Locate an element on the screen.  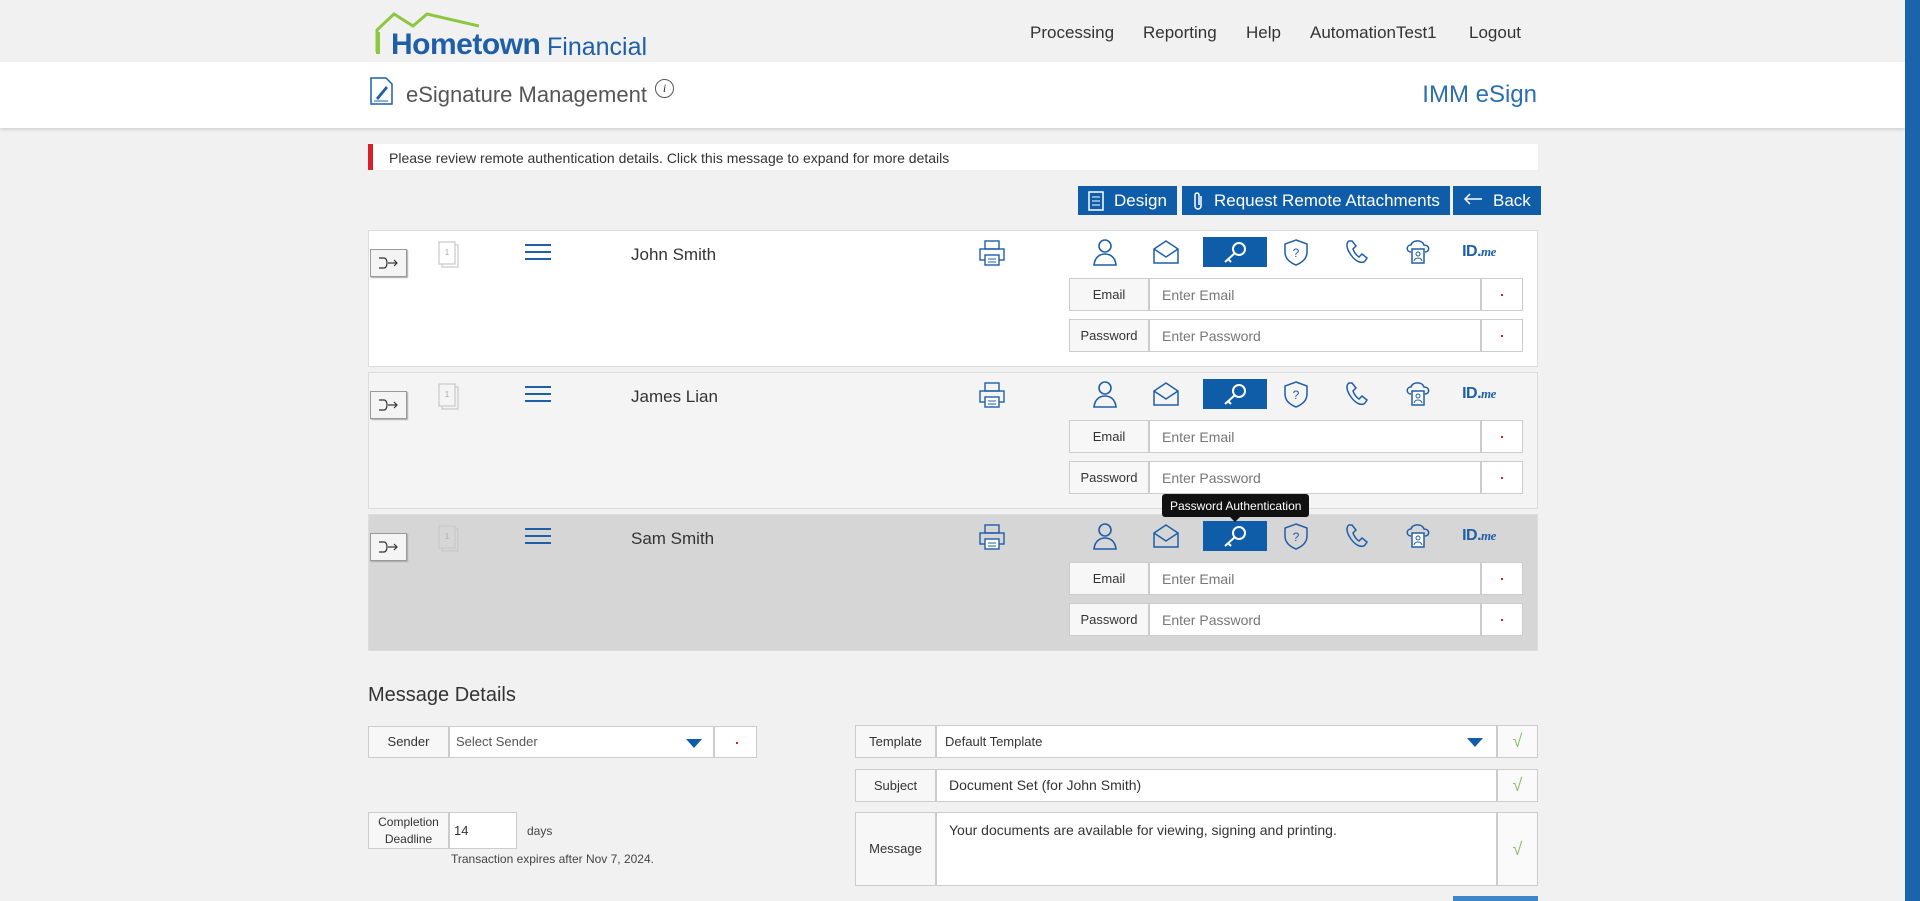
submit-button-partial is located at coordinates (1495, 898).